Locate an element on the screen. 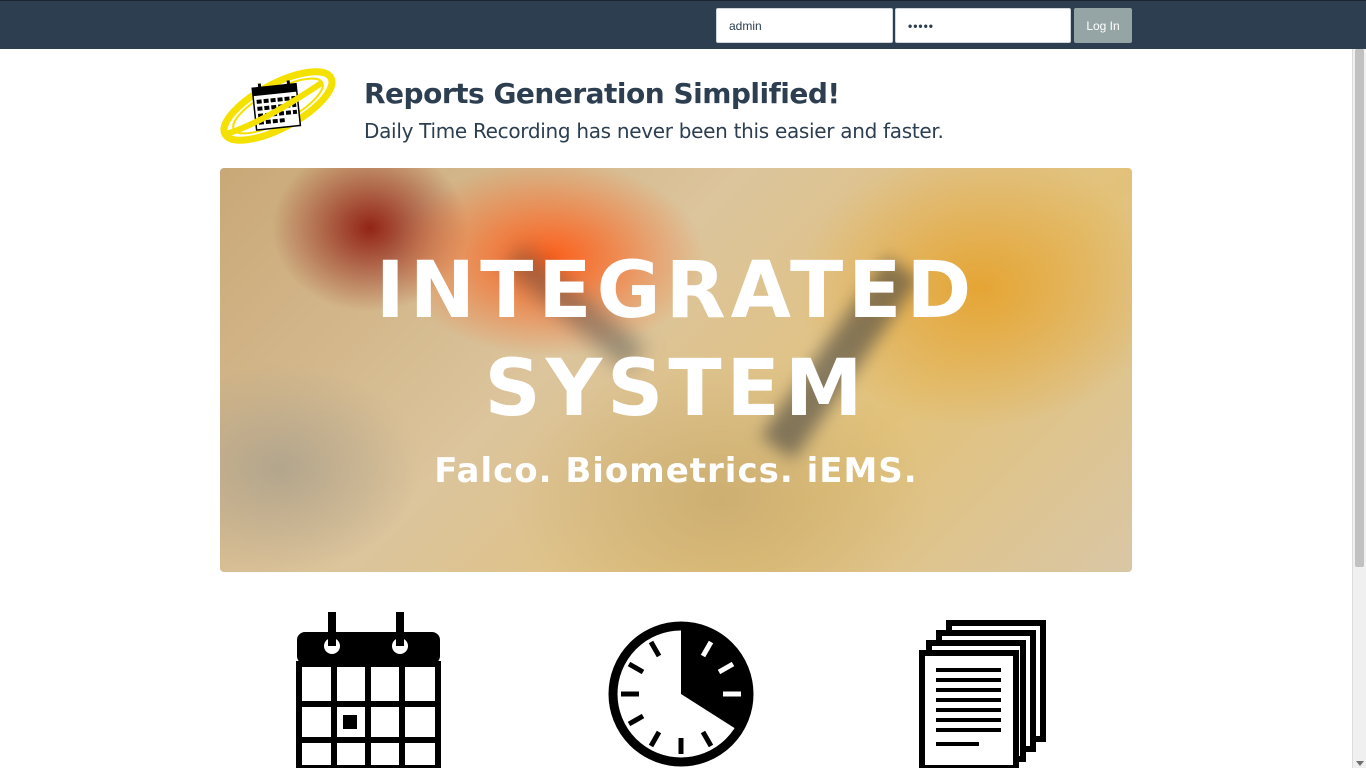  username-input is located at coordinates (804, 25).